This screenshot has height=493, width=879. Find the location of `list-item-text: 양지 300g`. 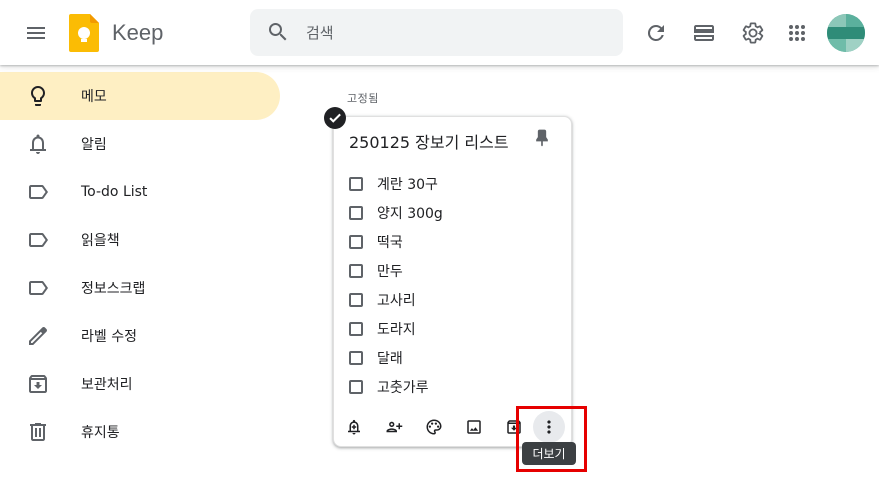

list-item-text: 양지 300g is located at coordinates (410, 213).